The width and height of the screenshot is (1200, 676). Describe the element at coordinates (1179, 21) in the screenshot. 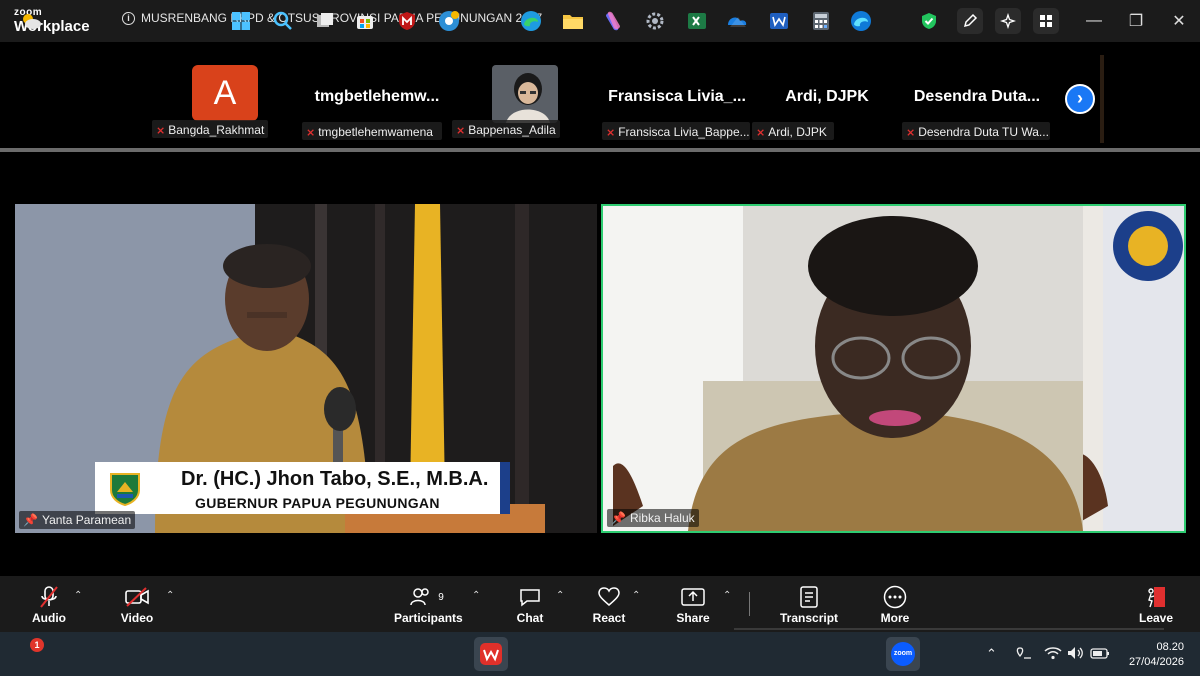

I see `close-button: ✕` at that location.